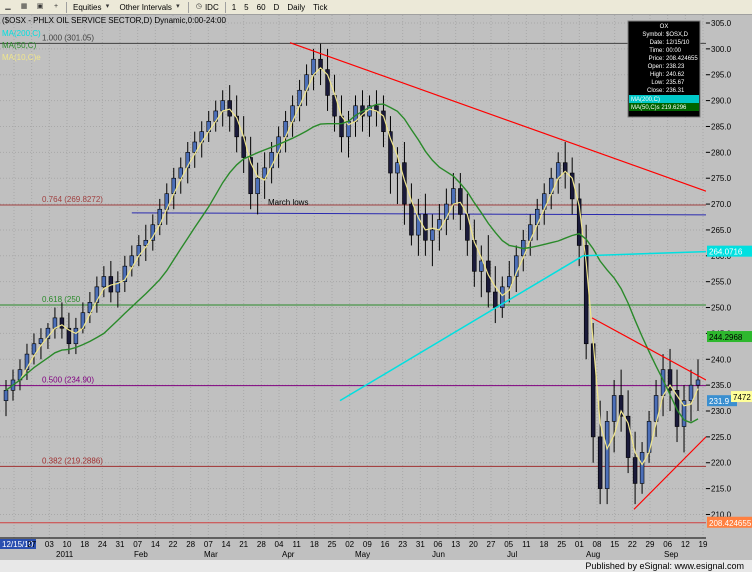  I want to click on x-tick-label: 19, so click(703, 544).